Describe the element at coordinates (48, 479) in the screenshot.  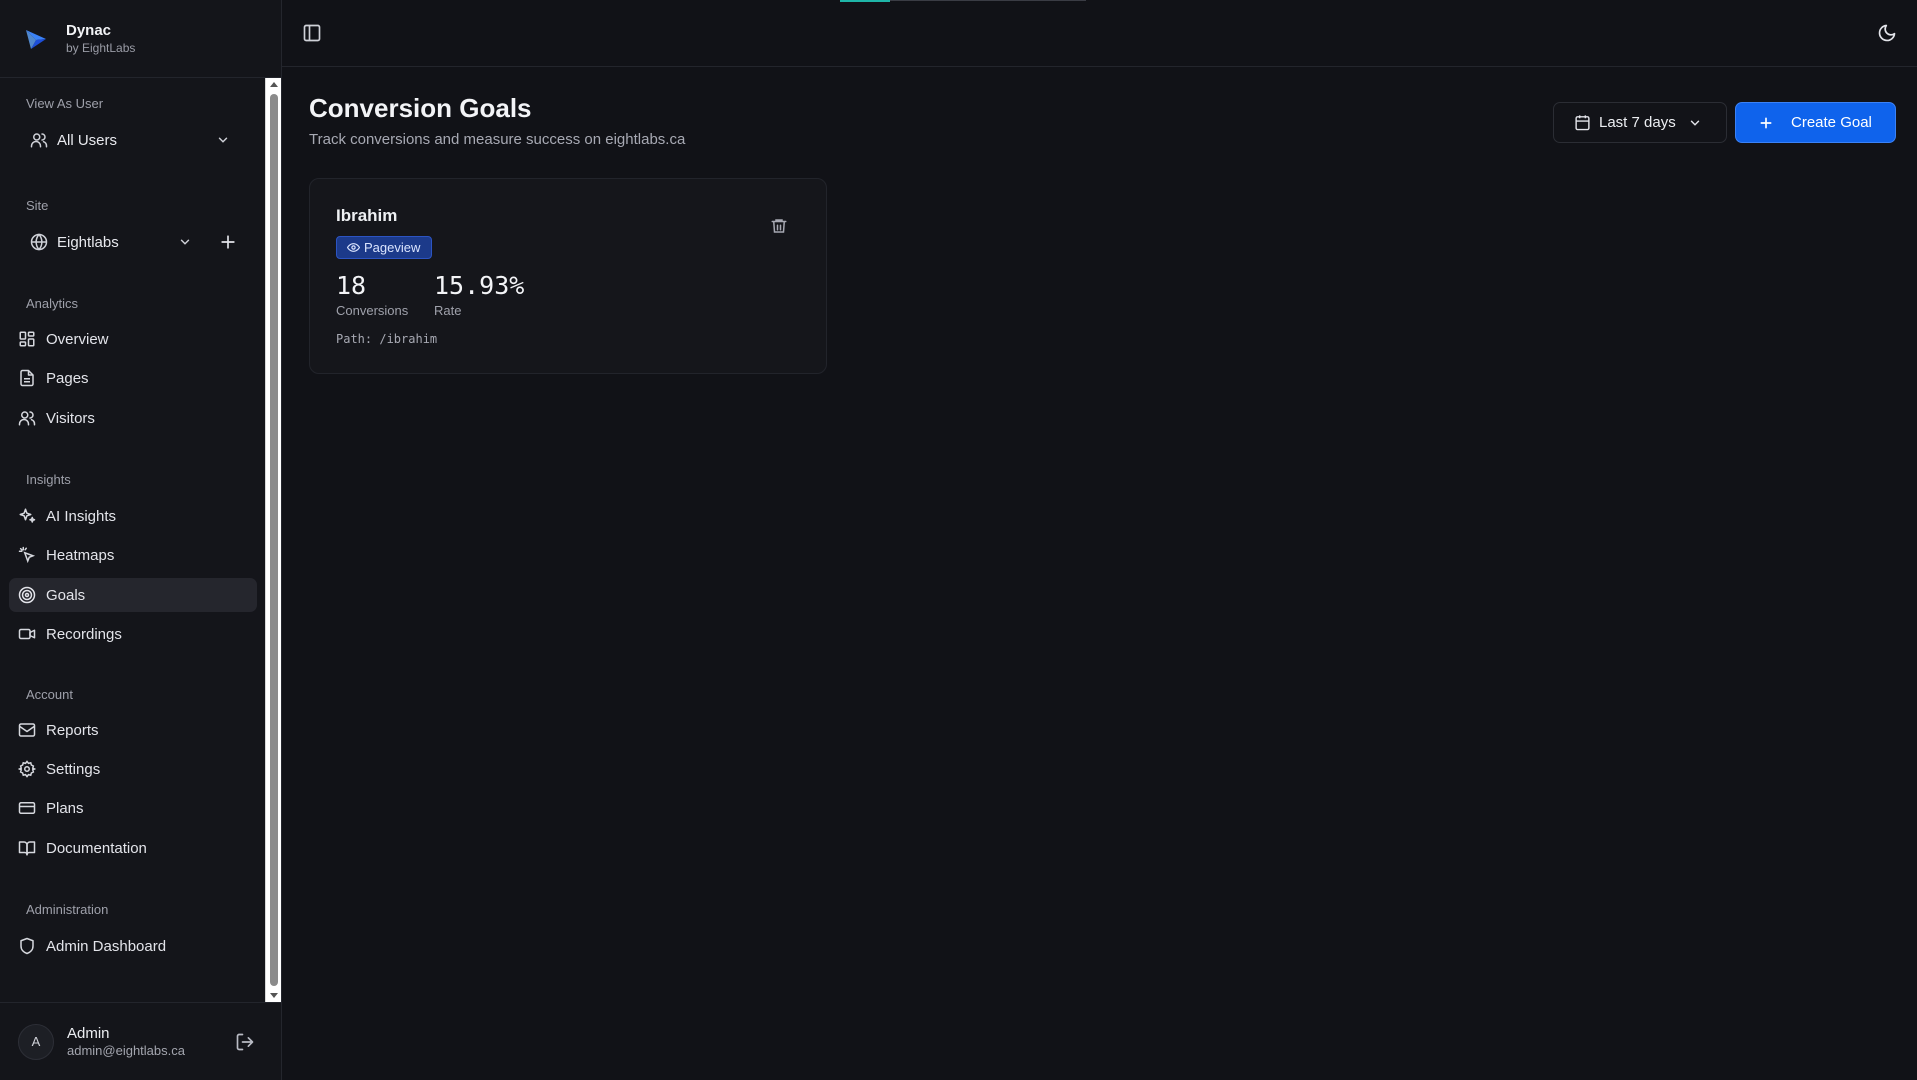
I see `section-label-insights: Insights` at that location.